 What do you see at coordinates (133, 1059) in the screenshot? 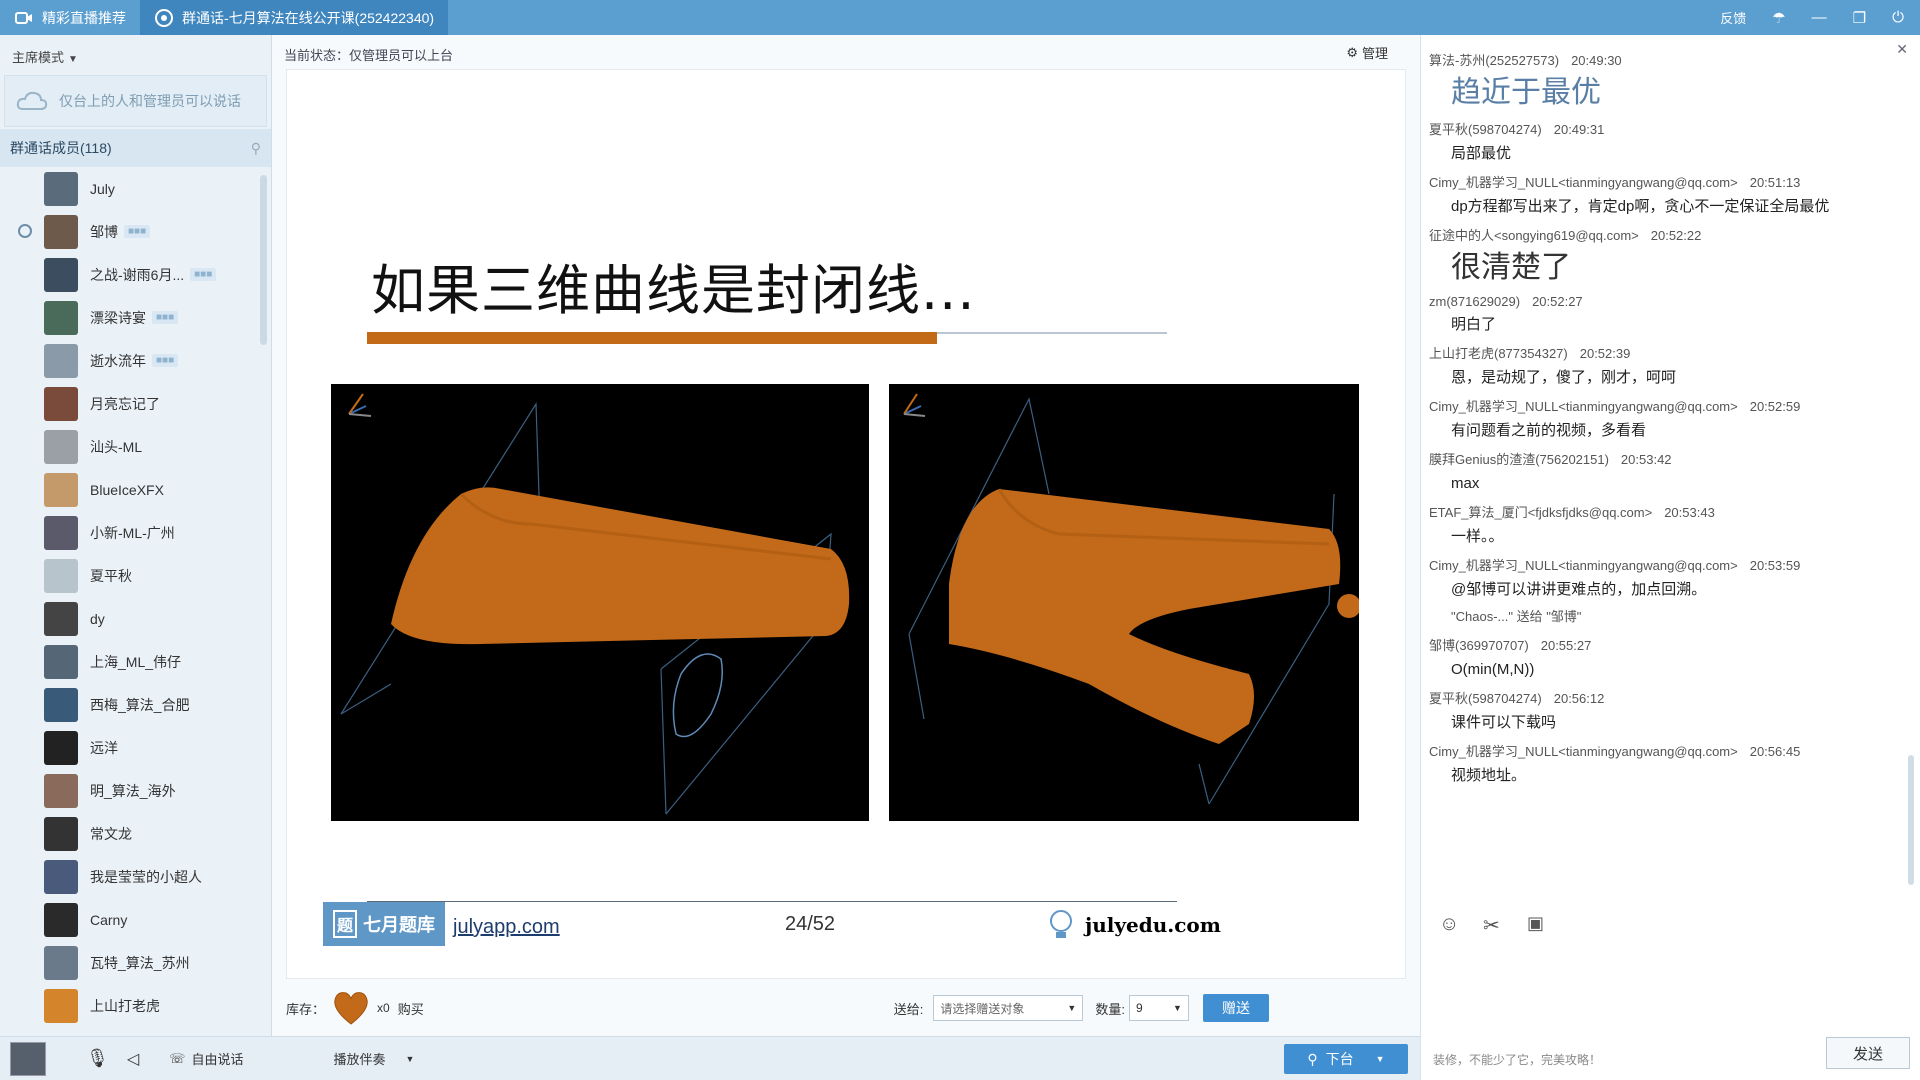
I see `speaker-icon: ◁` at bounding box center [133, 1059].